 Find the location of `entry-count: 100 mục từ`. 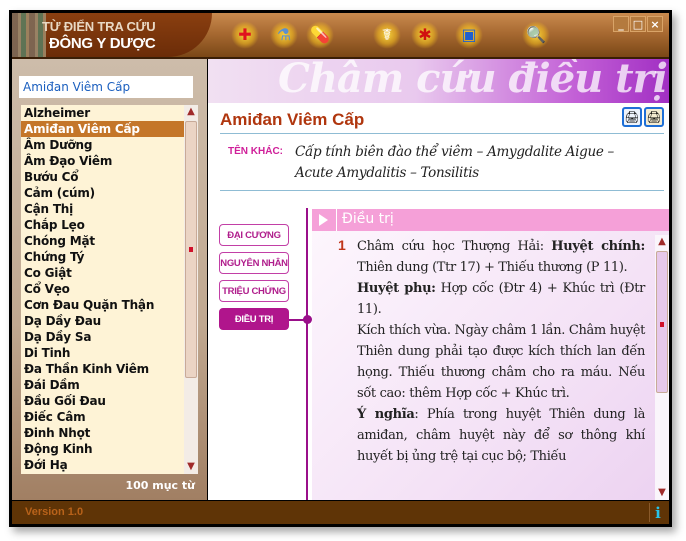

entry-count: 100 mục từ is located at coordinates (160, 485).